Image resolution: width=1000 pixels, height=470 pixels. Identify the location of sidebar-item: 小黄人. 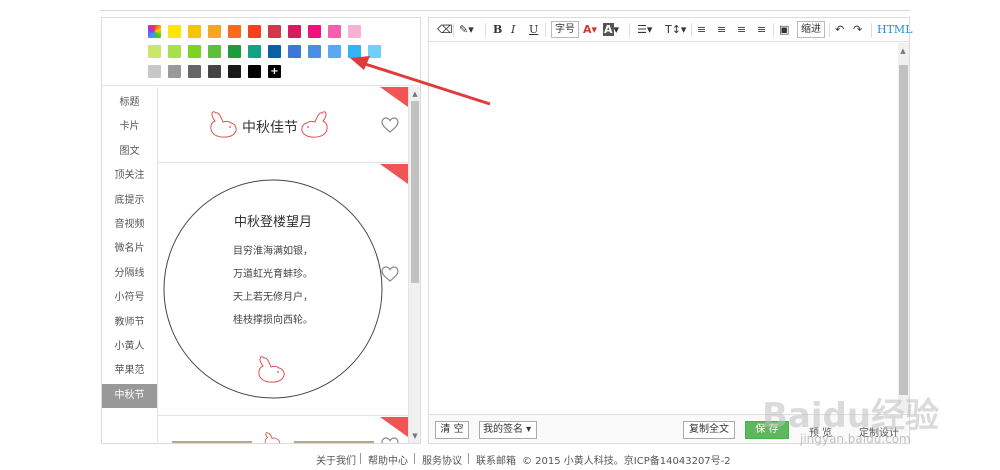
(129, 347).